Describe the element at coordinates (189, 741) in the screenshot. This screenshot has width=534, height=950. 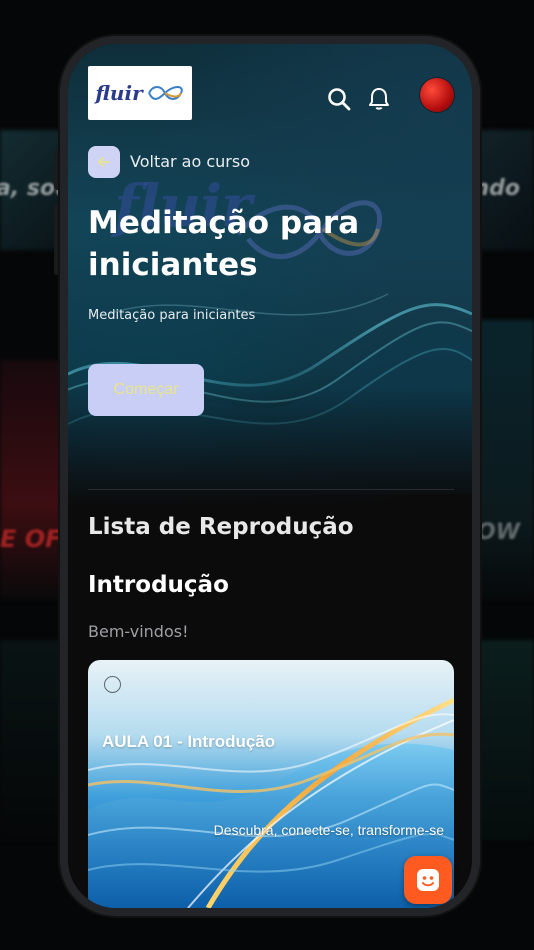
I see `lesson-title: AULA 01 - Introdução` at that location.